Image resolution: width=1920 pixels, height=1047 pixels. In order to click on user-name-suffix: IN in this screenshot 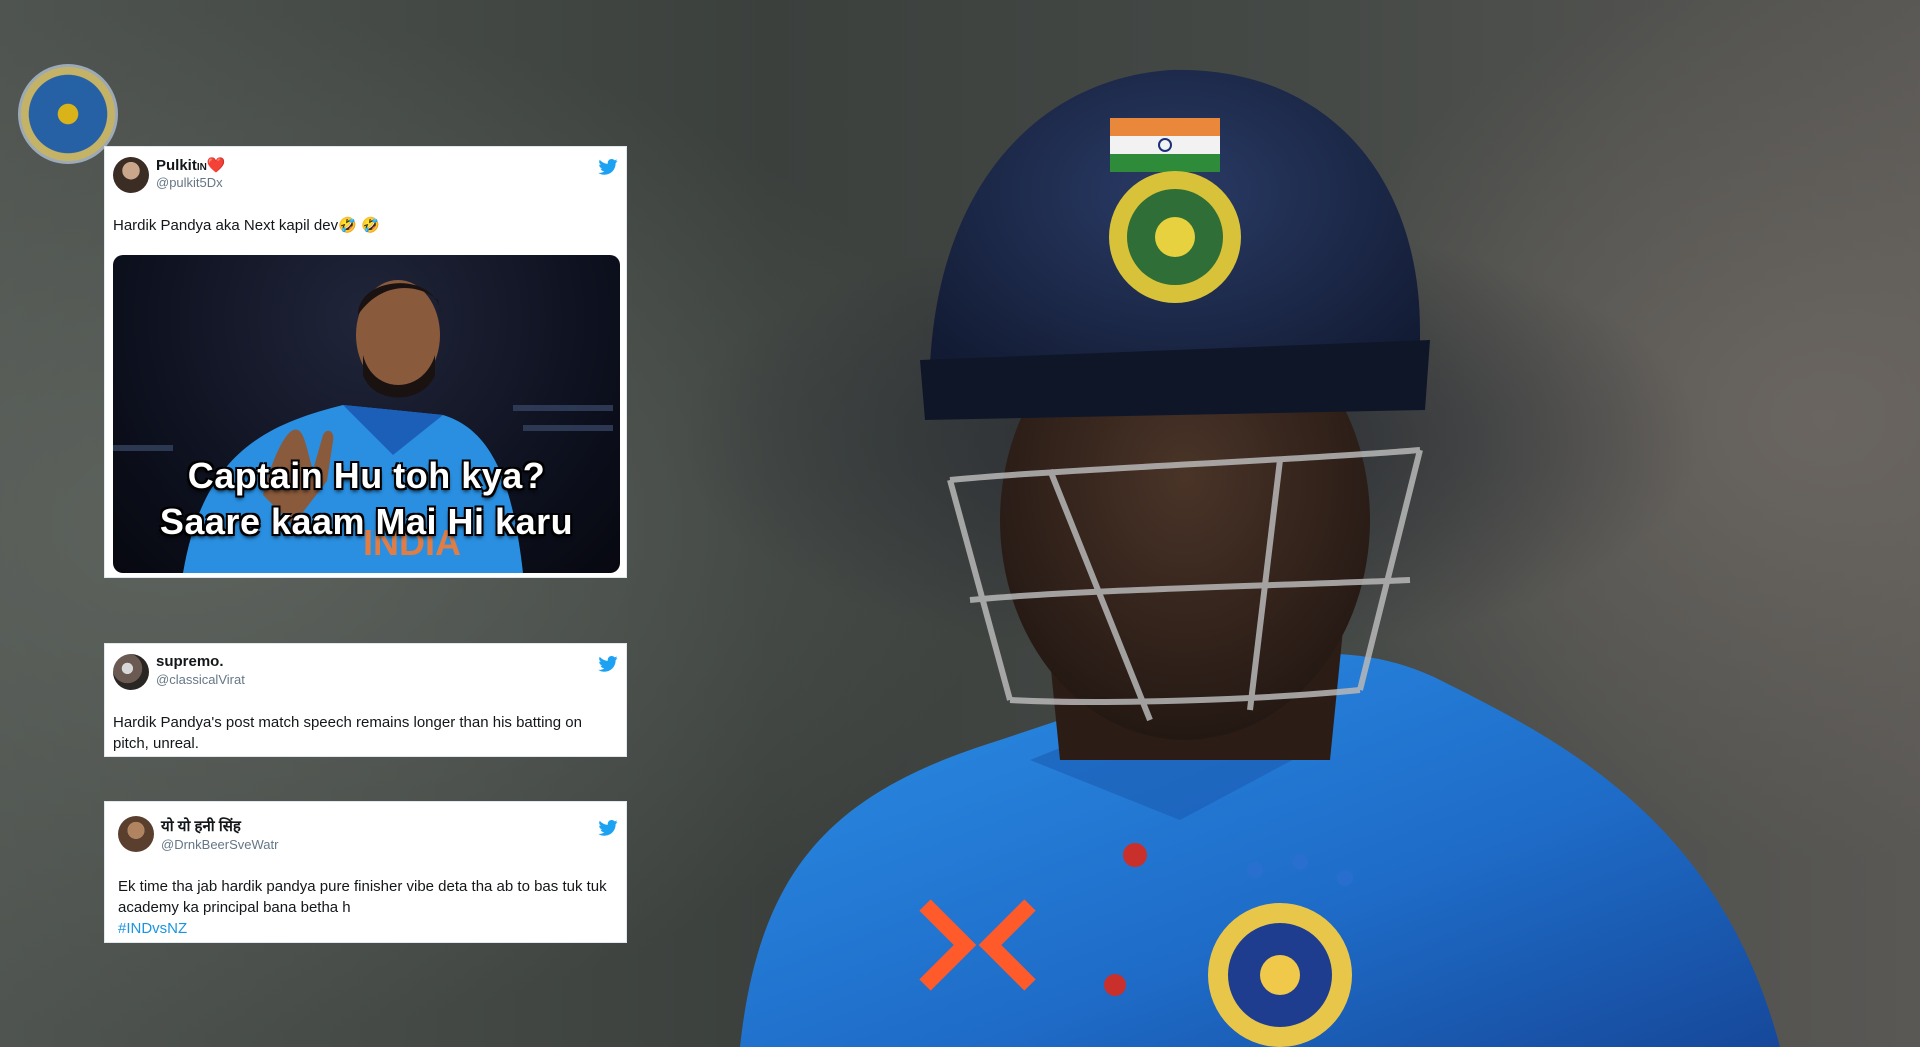, I will do `click(201, 167)`.